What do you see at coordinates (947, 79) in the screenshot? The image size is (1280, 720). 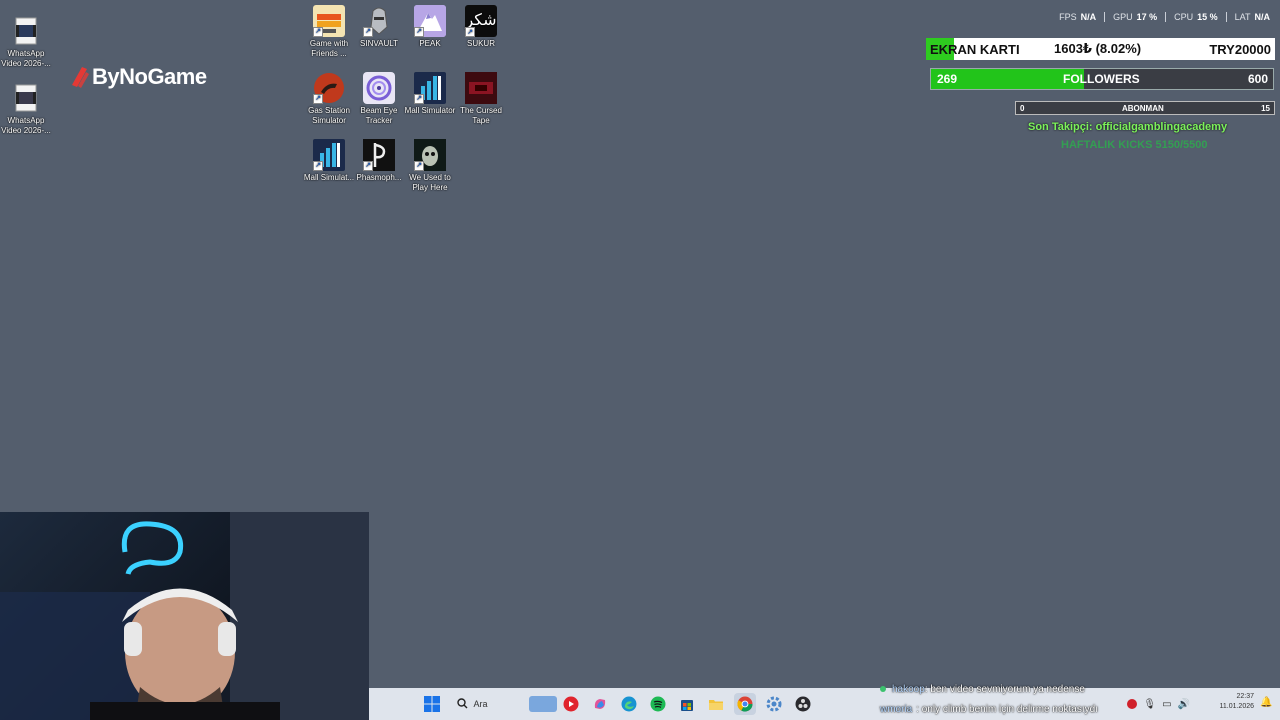 I see `followers-current: 269` at bounding box center [947, 79].